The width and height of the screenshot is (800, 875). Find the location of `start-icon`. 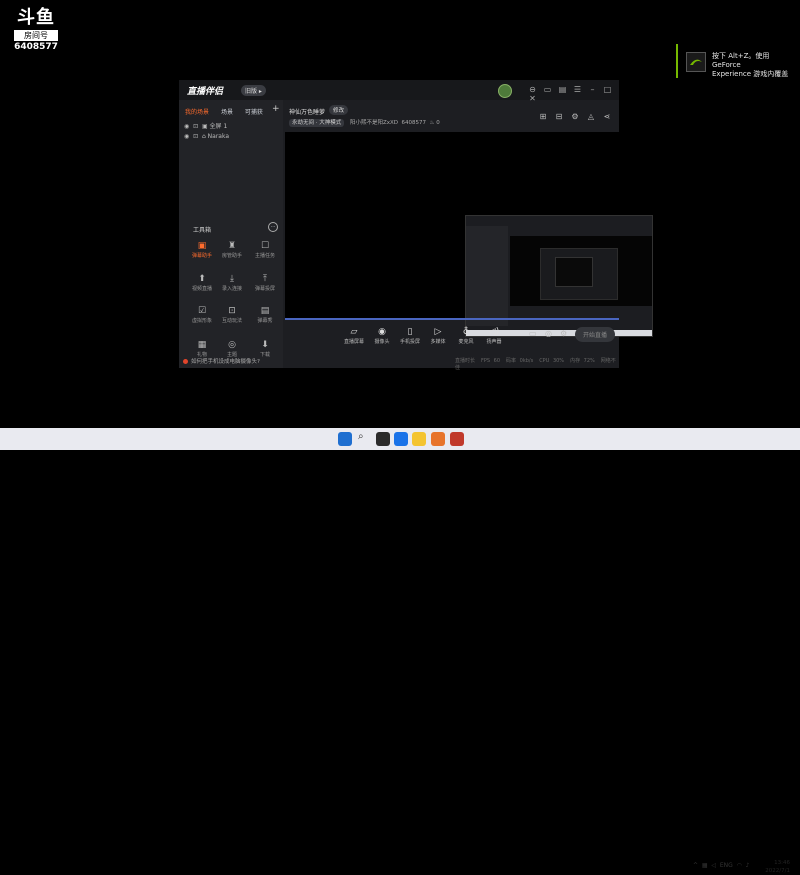

start-icon is located at coordinates (345, 439).